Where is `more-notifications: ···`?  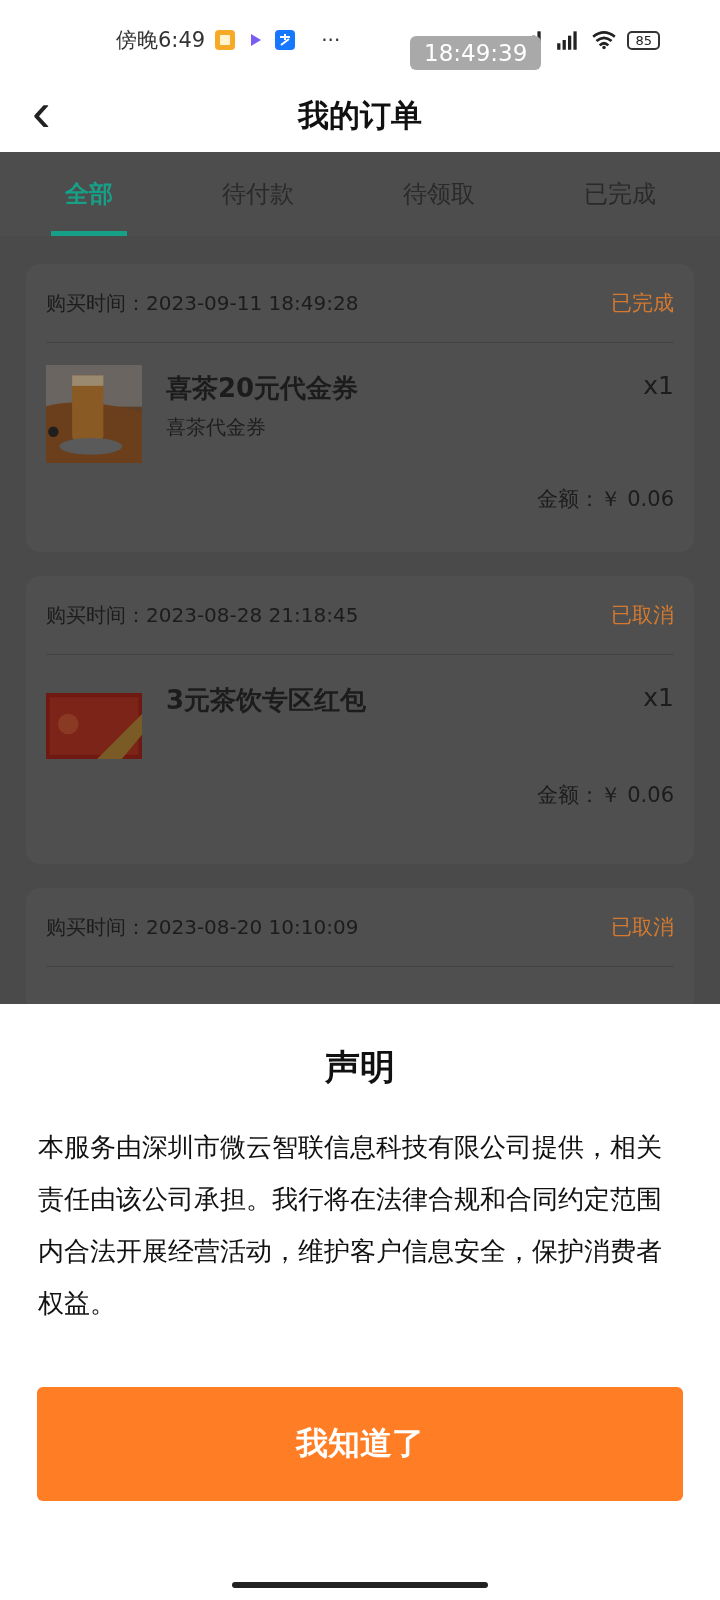
more-notifications: ··· is located at coordinates (331, 40).